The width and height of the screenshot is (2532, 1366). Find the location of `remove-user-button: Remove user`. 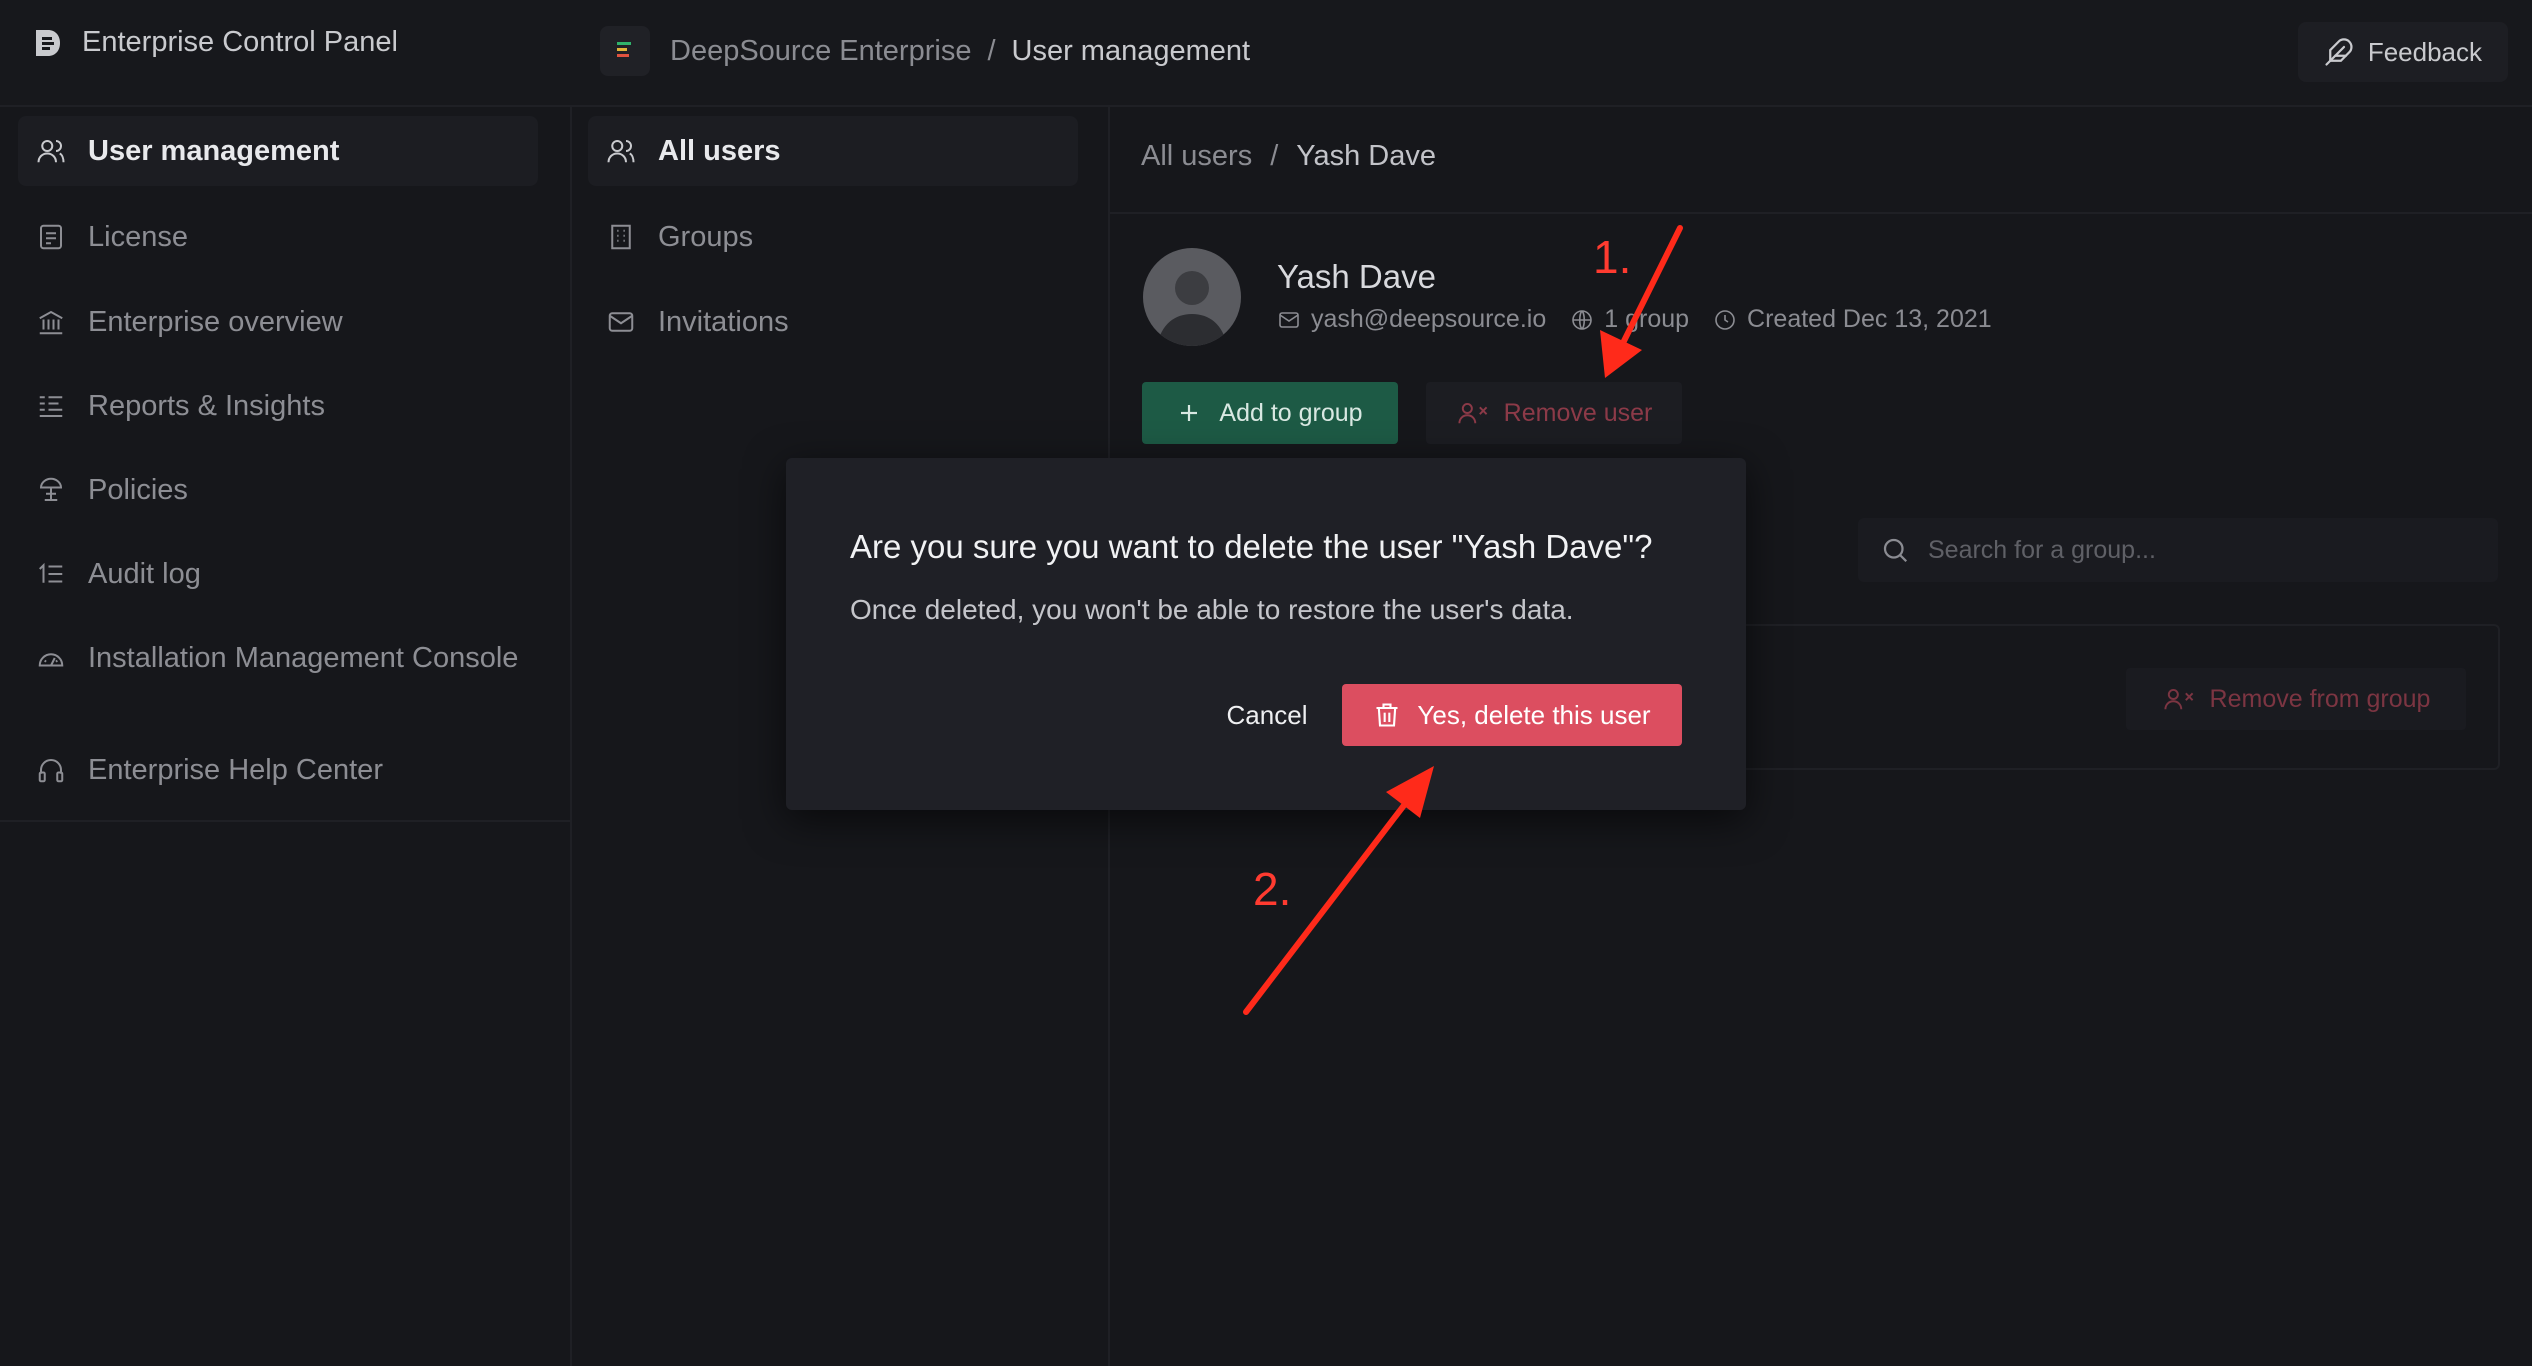

remove-user-button: Remove user is located at coordinates (1554, 413).